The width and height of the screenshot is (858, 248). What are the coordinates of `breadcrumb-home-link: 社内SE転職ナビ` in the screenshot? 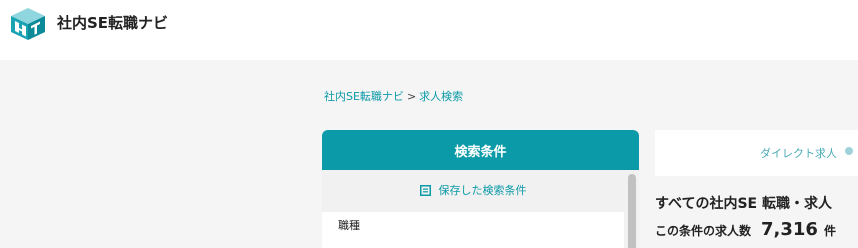 It's located at (364, 96).